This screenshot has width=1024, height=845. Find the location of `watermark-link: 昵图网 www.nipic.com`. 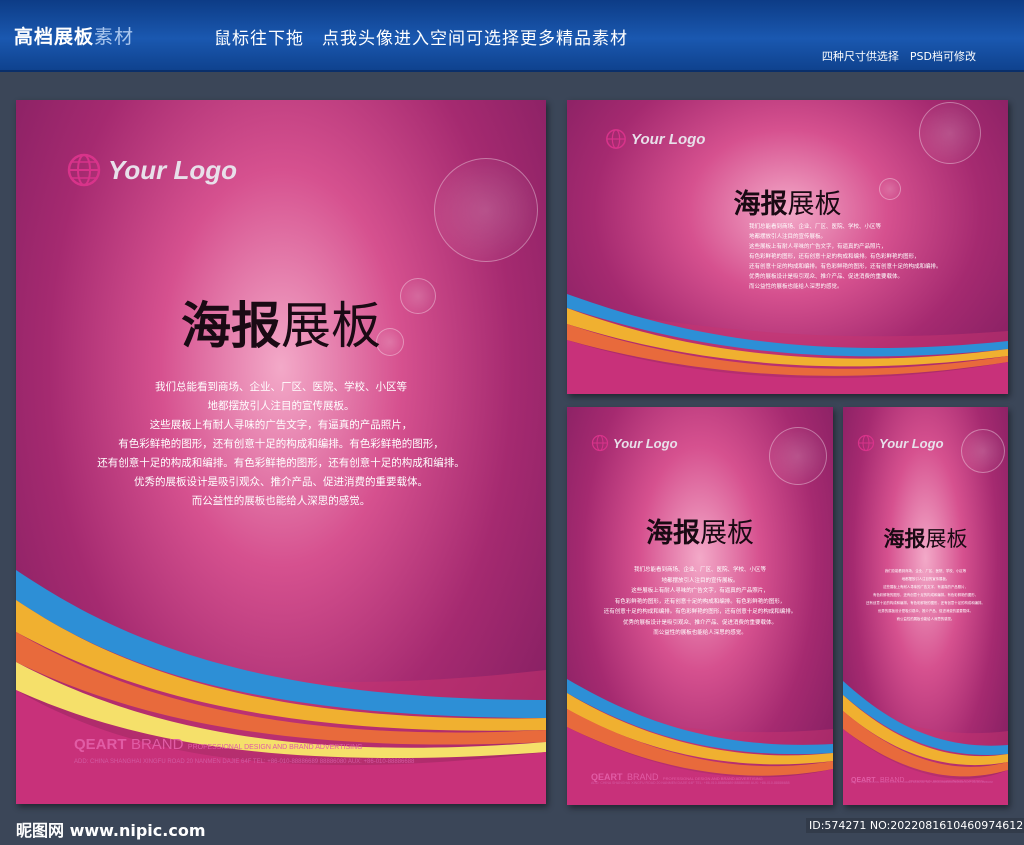

watermark-link: 昵图网 www.nipic.com is located at coordinates (111, 829).